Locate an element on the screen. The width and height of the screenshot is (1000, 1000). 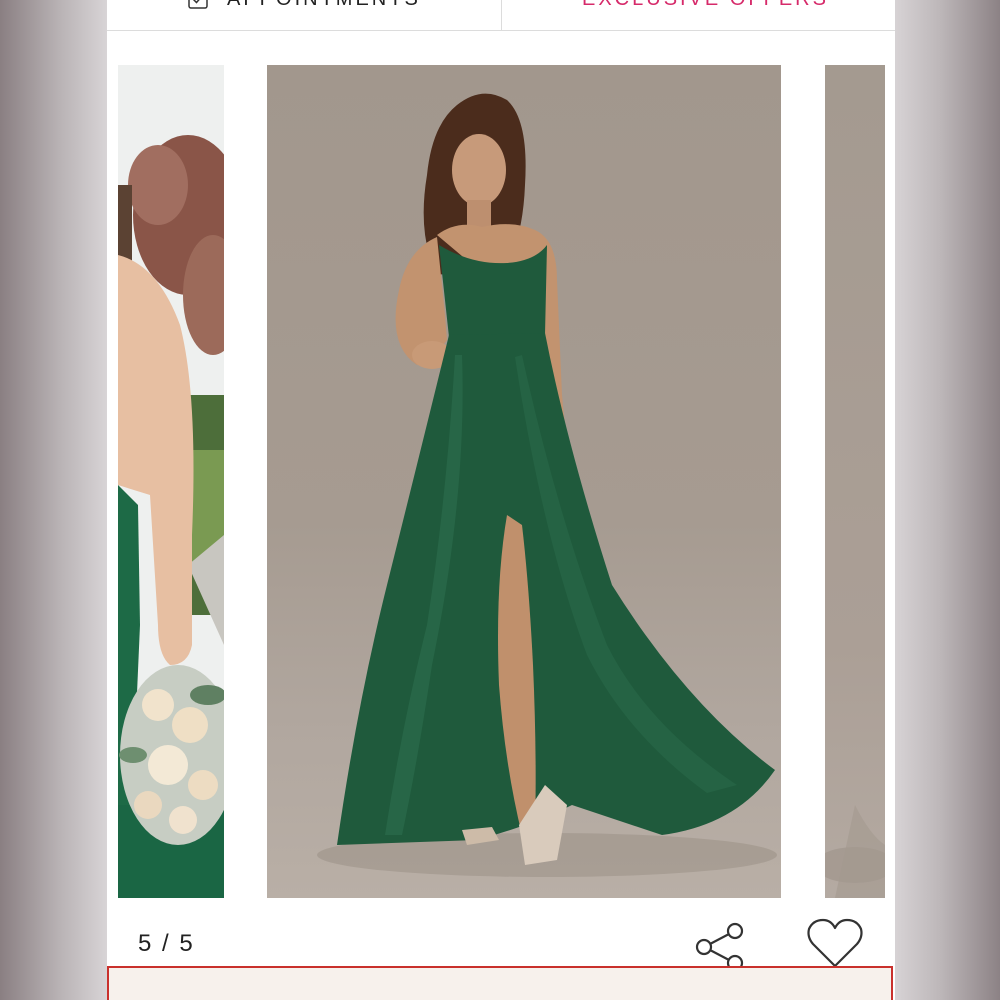
tab-divider is located at coordinates (501, 15).